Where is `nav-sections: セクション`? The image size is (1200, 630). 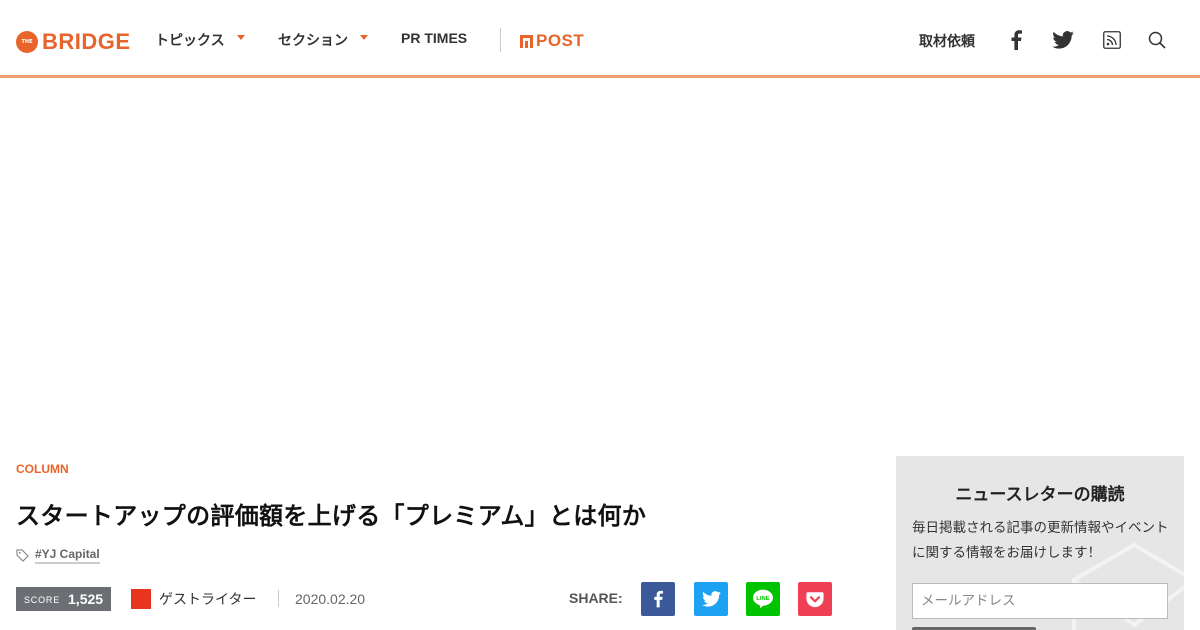 nav-sections: セクション is located at coordinates (323, 40).